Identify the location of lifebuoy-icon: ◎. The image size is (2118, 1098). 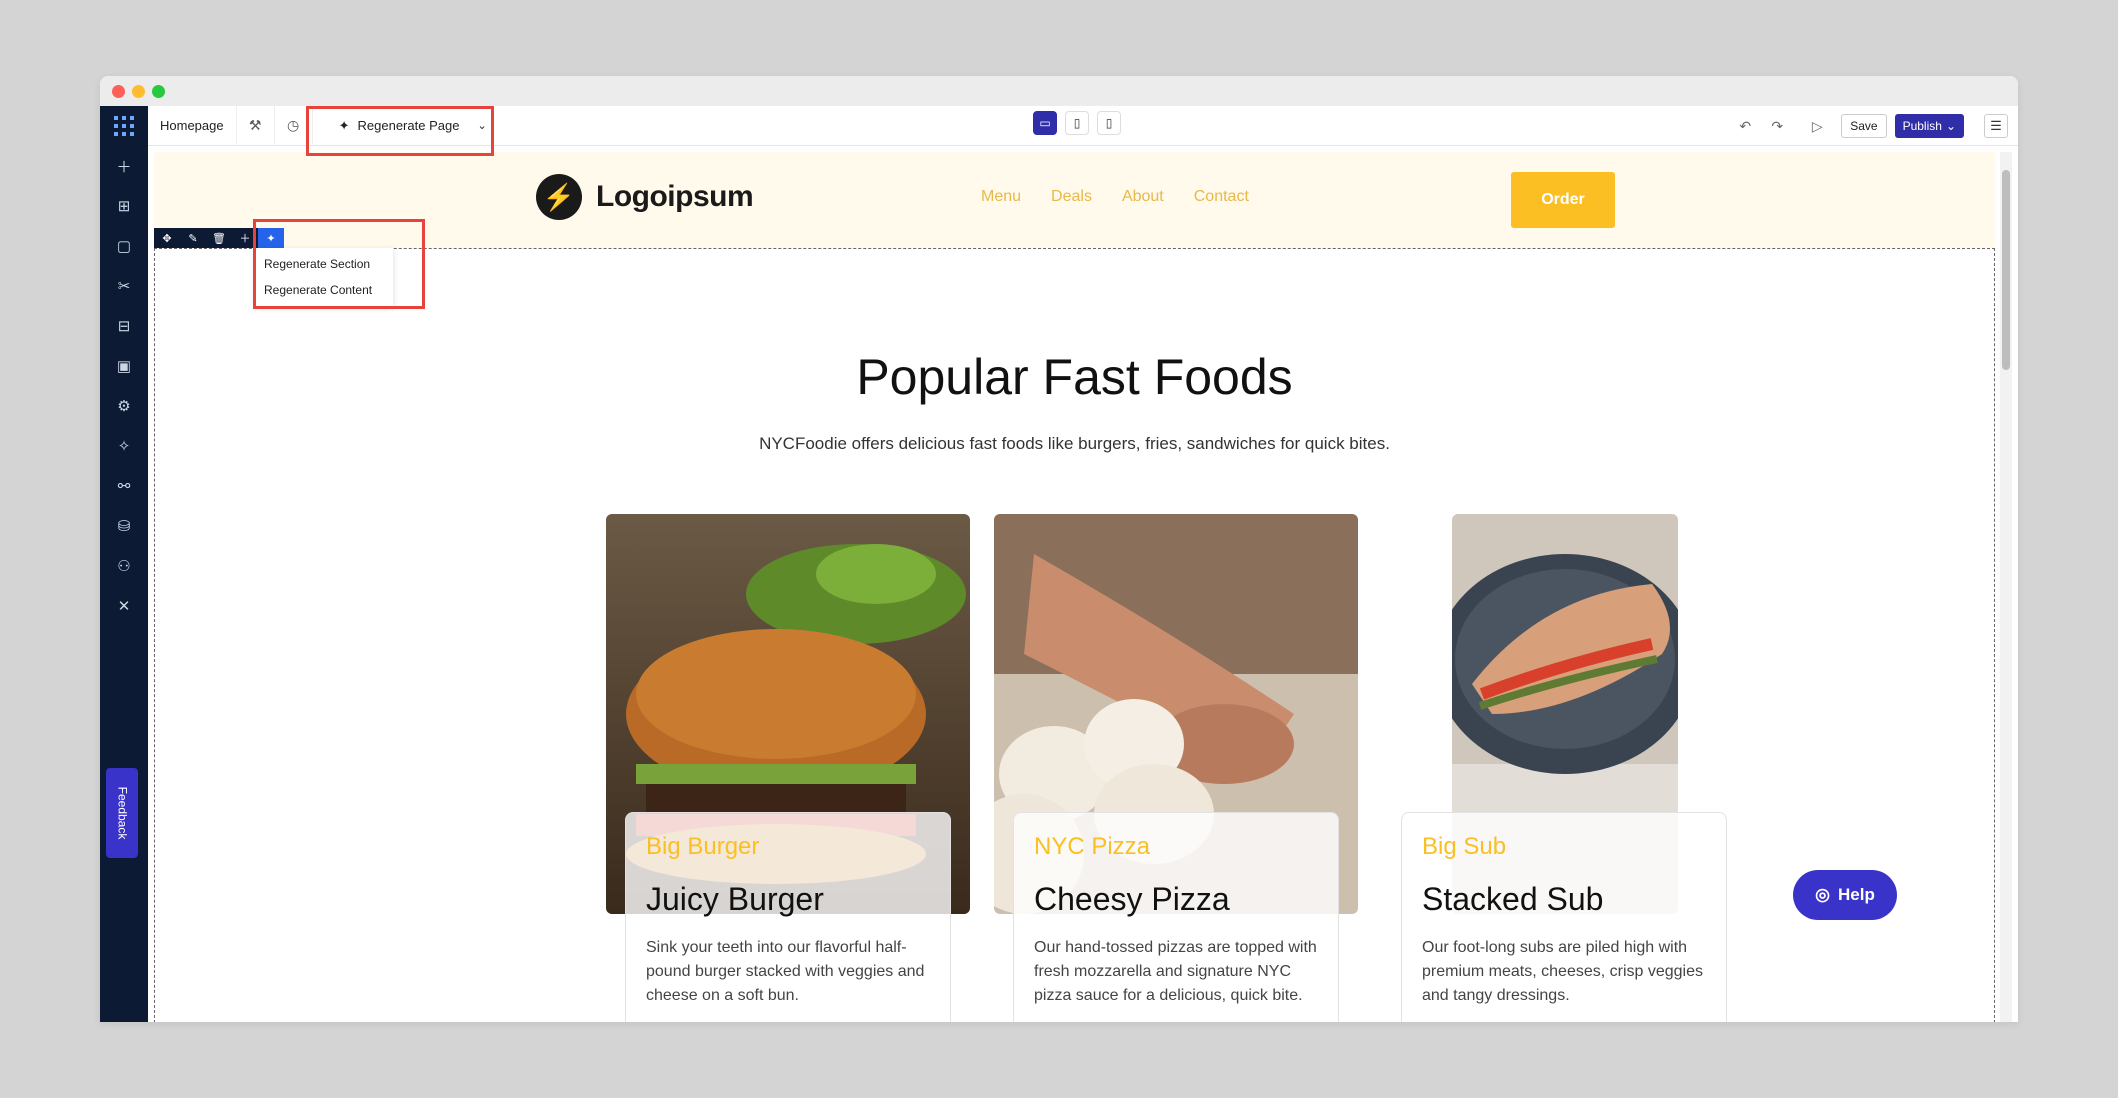
(1822, 894).